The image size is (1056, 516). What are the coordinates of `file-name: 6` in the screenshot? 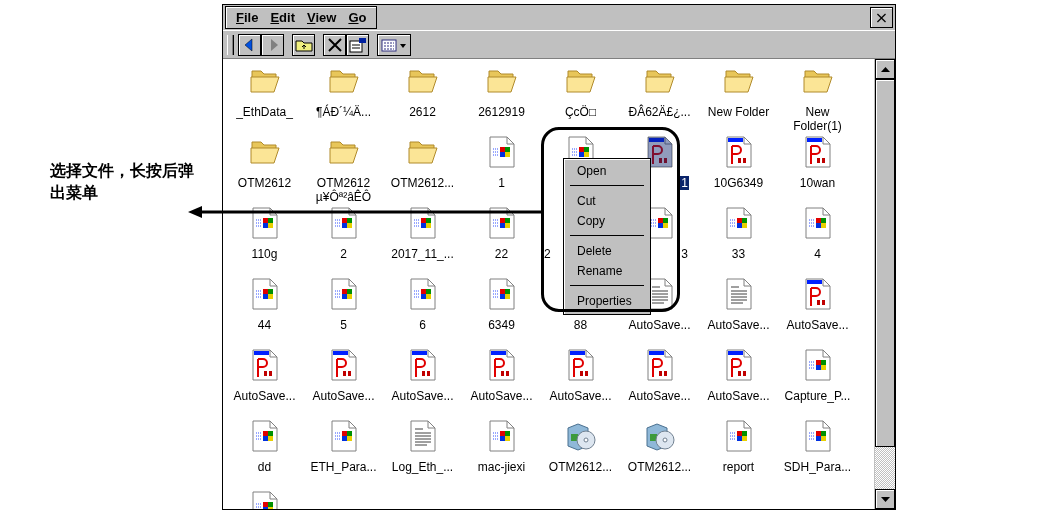 It's located at (422, 325).